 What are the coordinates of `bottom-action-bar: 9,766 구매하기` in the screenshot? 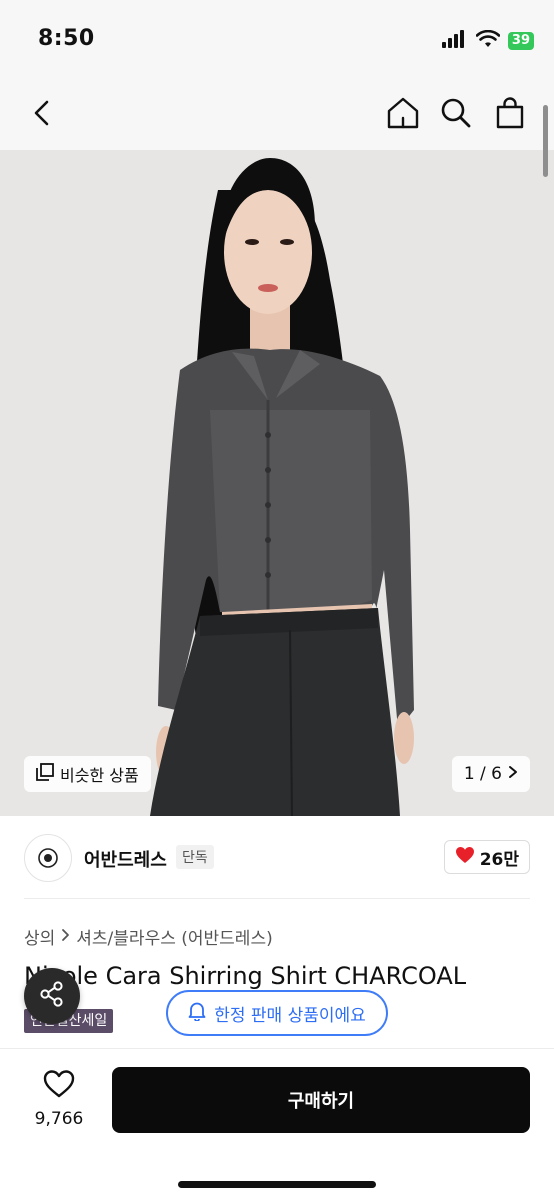 It's located at (277, 1124).